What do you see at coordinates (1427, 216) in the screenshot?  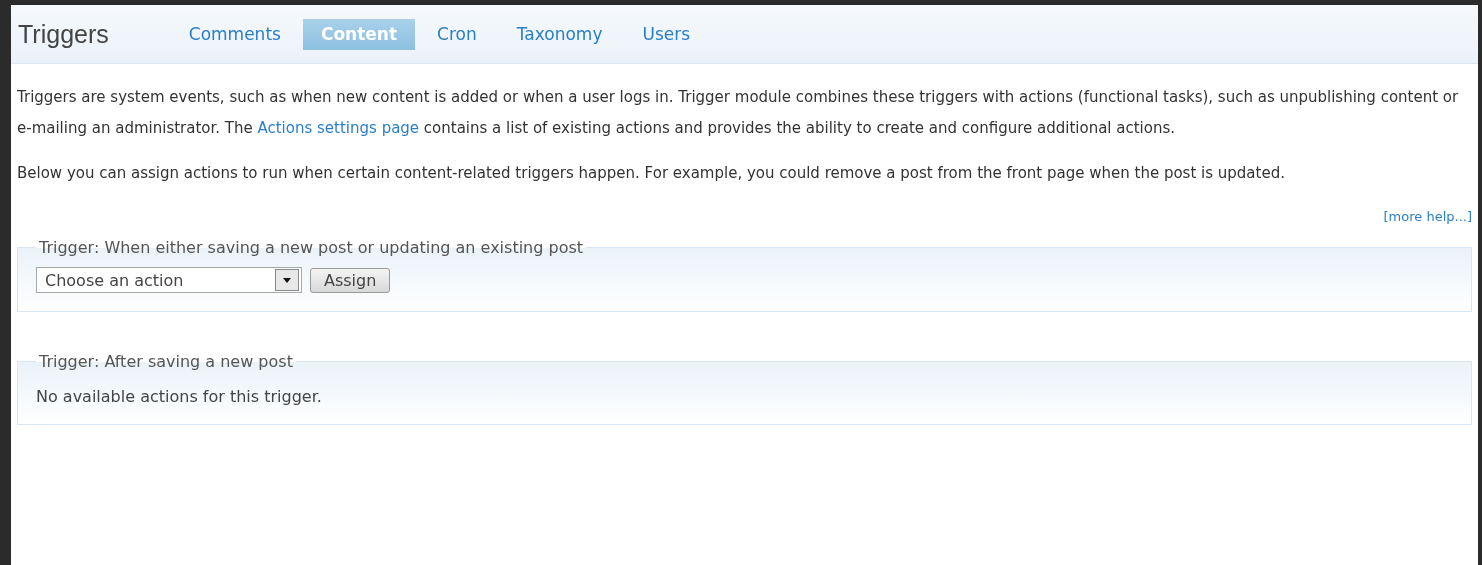 I see `more-help-link: [more help...]` at bounding box center [1427, 216].